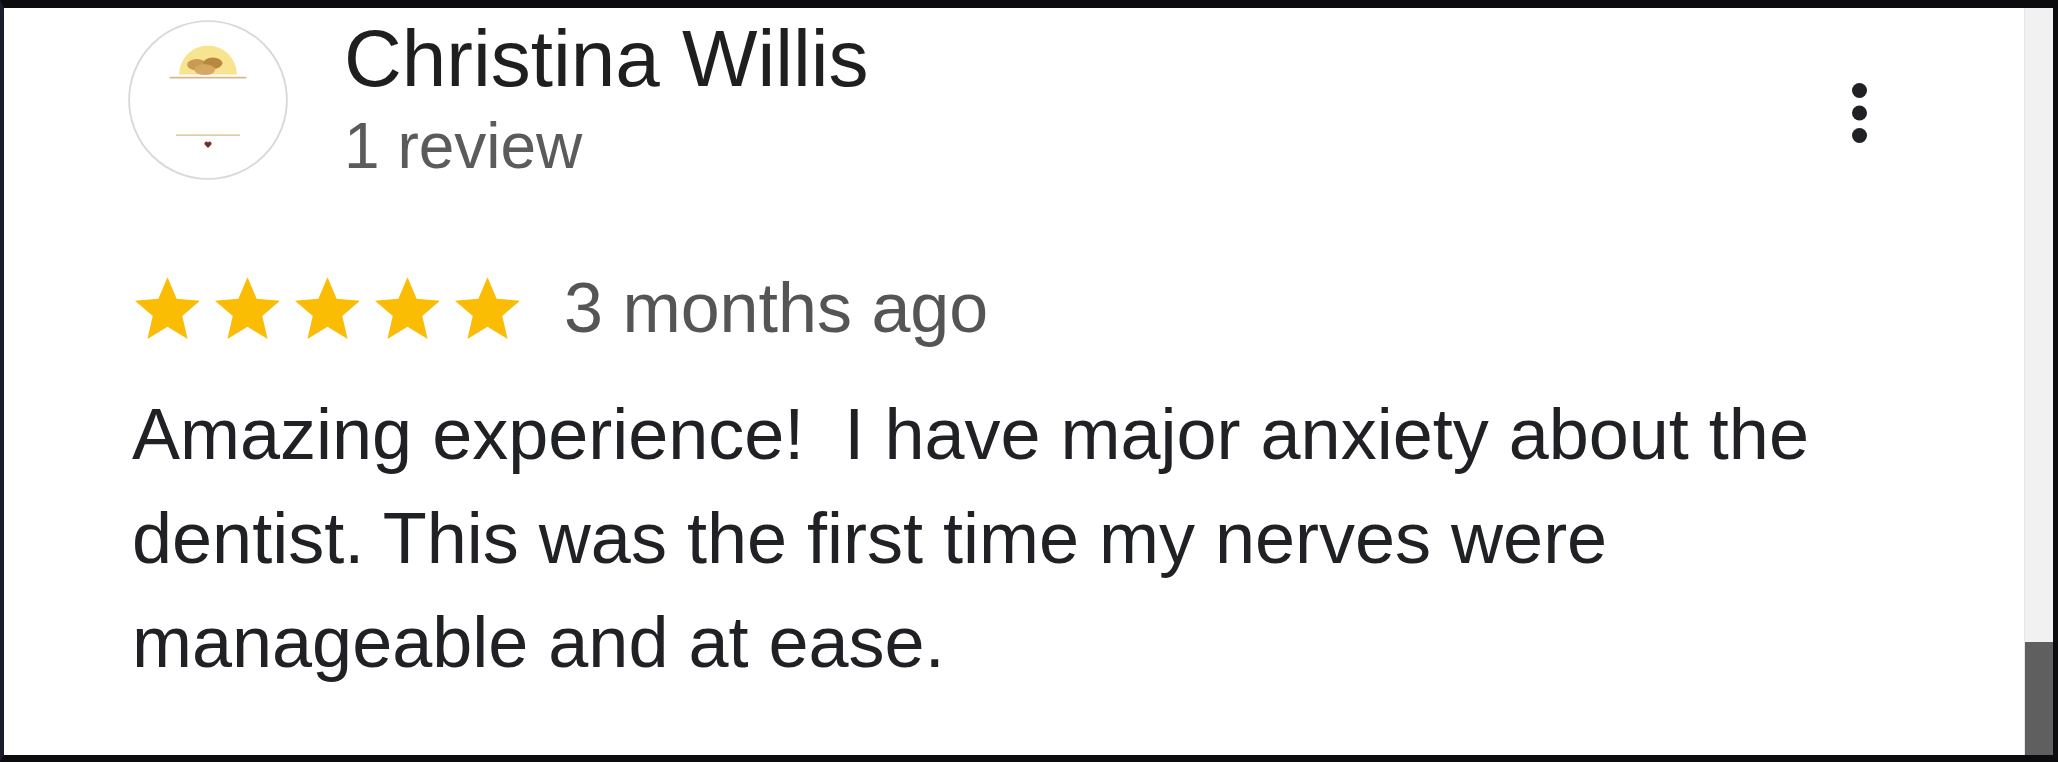 The width and height of the screenshot is (2058, 762). What do you see at coordinates (776, 308) in the screenshot?
I see `review-time: 3 months ago` at bounding box center [776, 308].